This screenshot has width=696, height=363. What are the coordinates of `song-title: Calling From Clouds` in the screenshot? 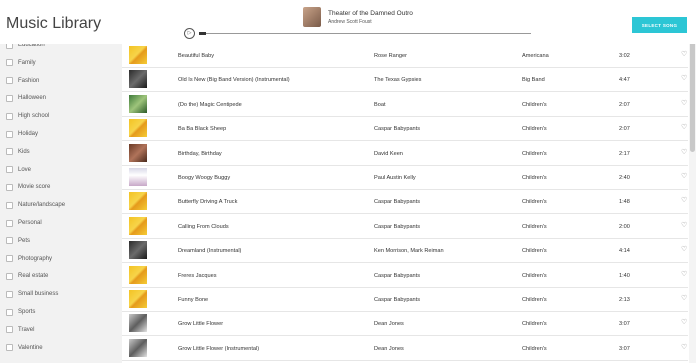 It's located at (203, 227).